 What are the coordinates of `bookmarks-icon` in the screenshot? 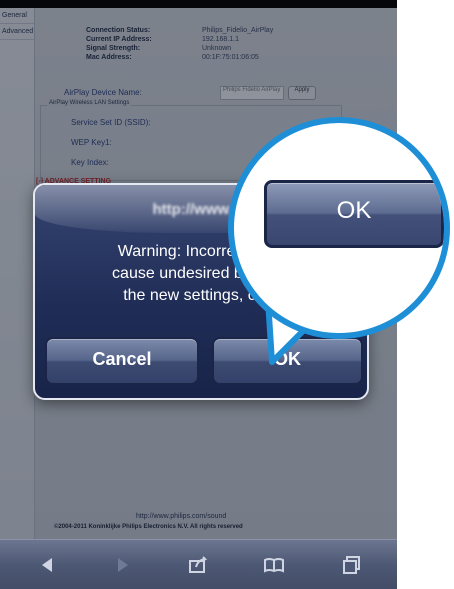 It's located at (274, 565).